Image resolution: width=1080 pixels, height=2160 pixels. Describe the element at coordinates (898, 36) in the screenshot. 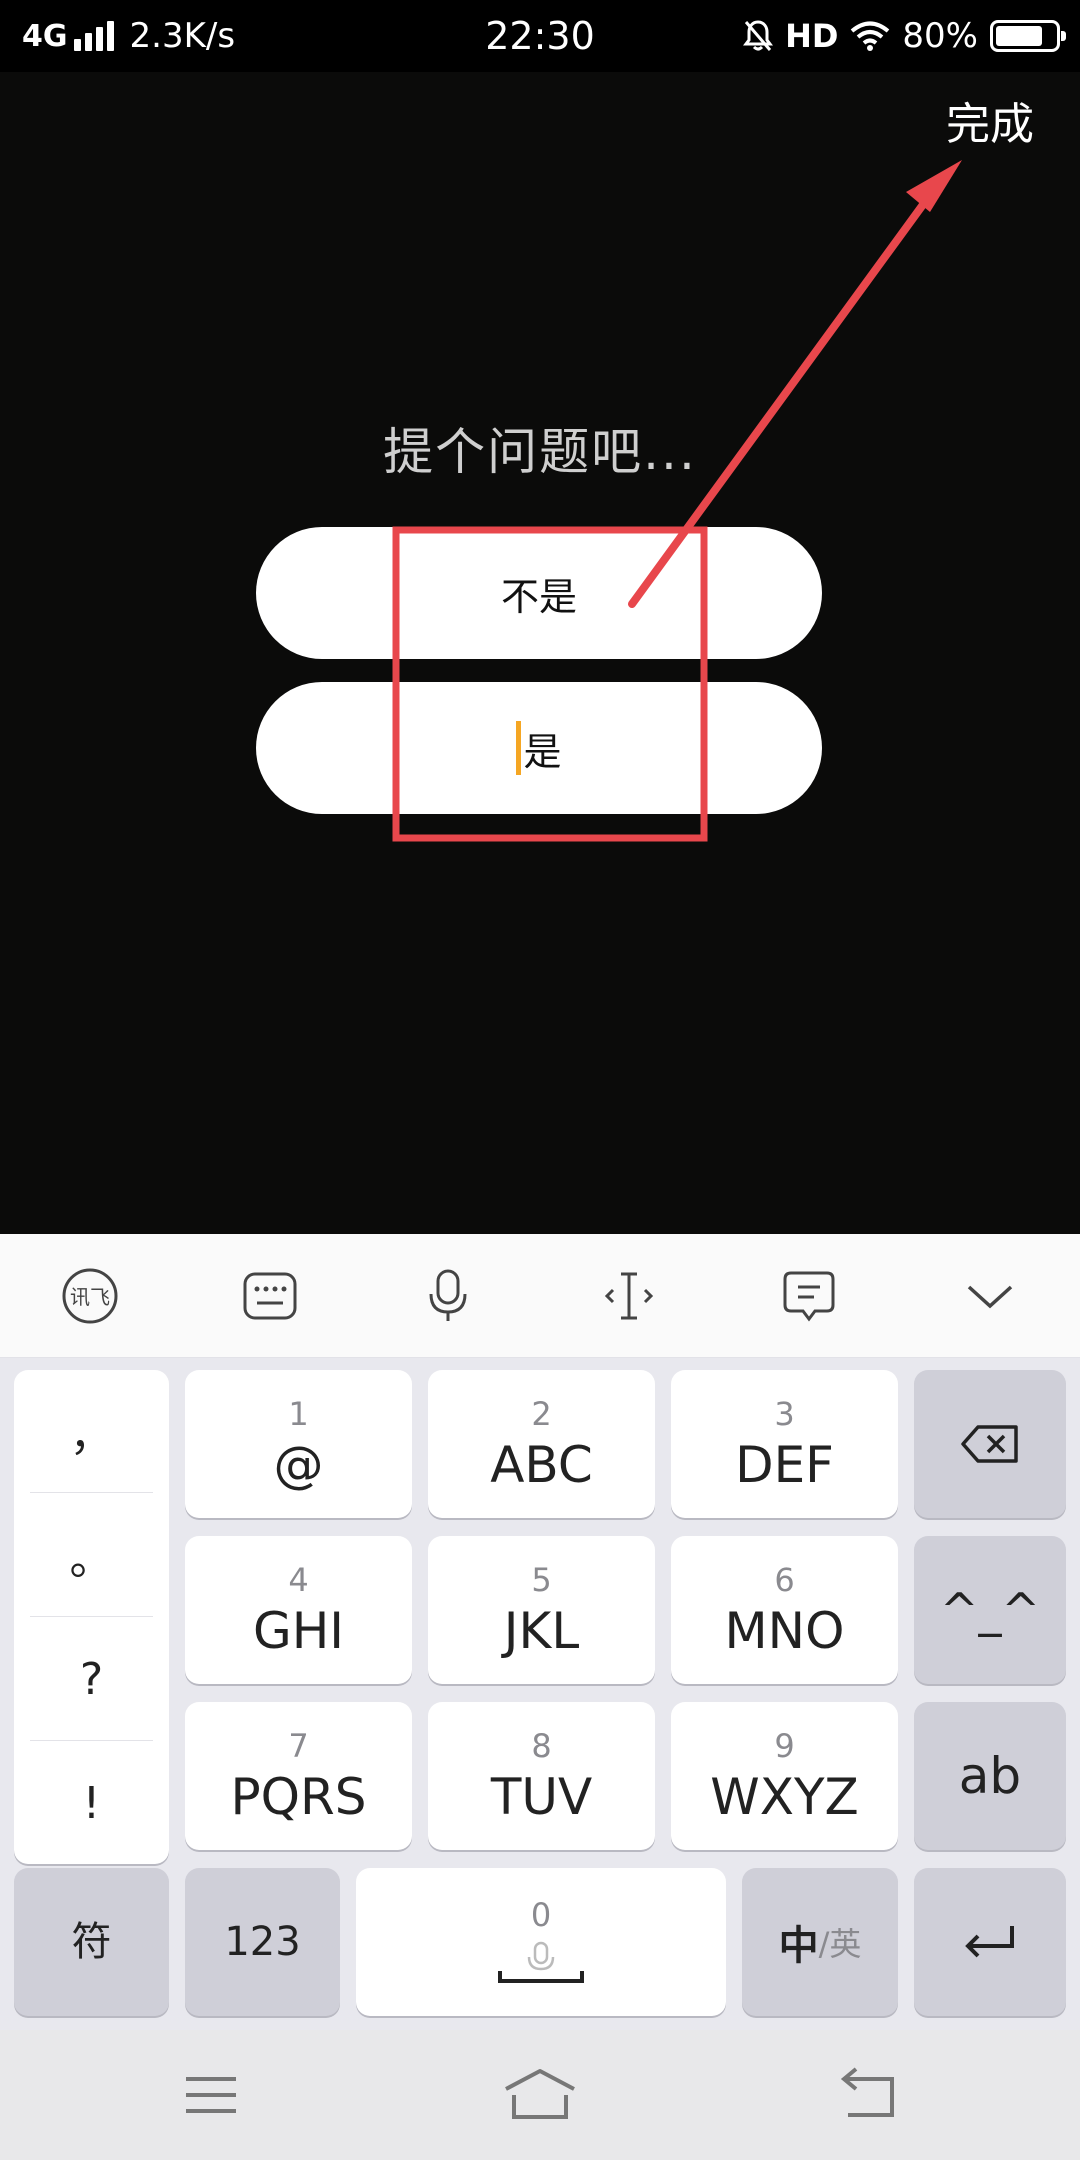

I see `status-right: HD 80%` at that location.